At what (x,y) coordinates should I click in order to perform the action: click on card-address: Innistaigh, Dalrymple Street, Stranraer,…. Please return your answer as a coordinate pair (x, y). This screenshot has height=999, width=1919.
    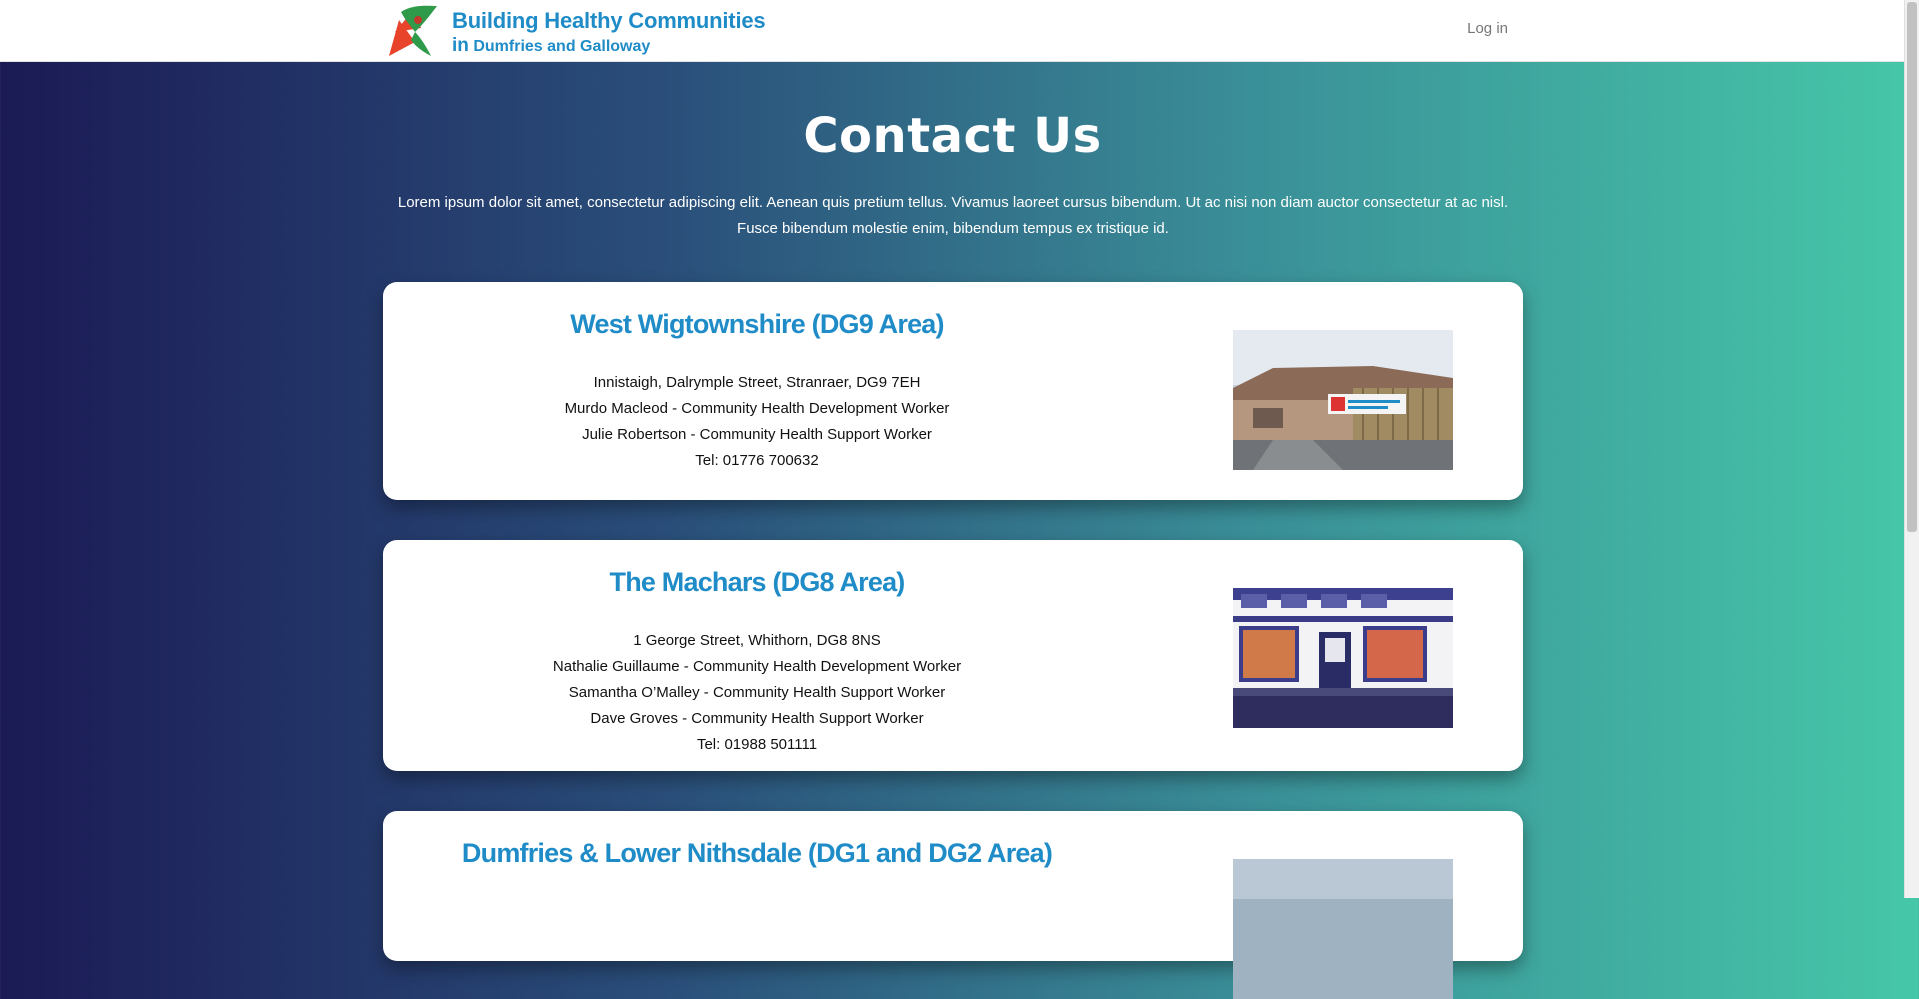
    Looking at the image, I should click on (757, 382).